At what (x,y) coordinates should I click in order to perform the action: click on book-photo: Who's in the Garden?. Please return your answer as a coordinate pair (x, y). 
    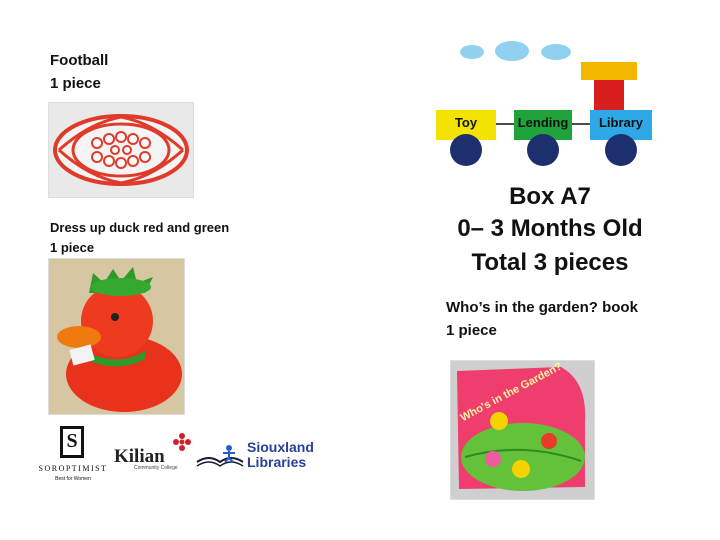
    Looking at the image, I should click on (522, 430).